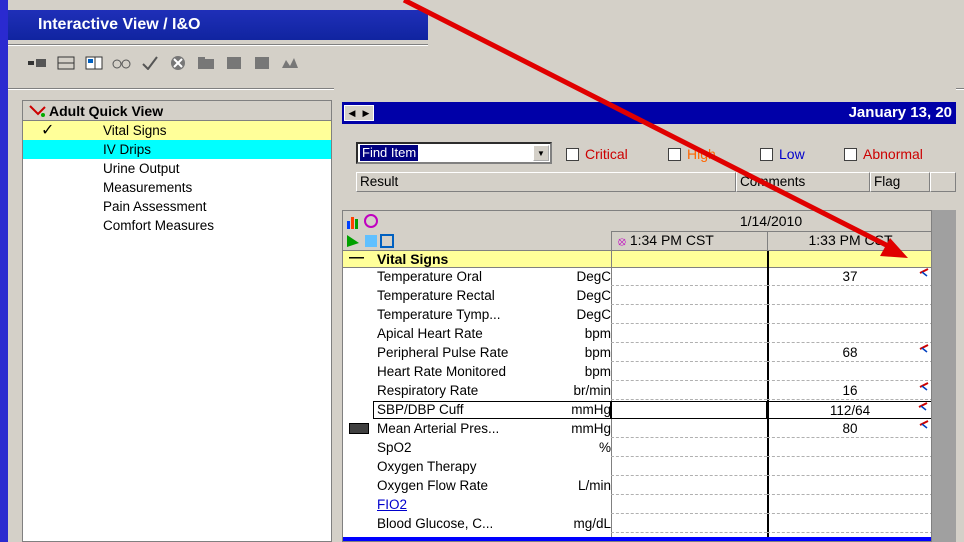 Image resolution: width=964 pixels, height=542 pixels. I want to click on nav-item-label: Comfort Measures, so click(159, 225).